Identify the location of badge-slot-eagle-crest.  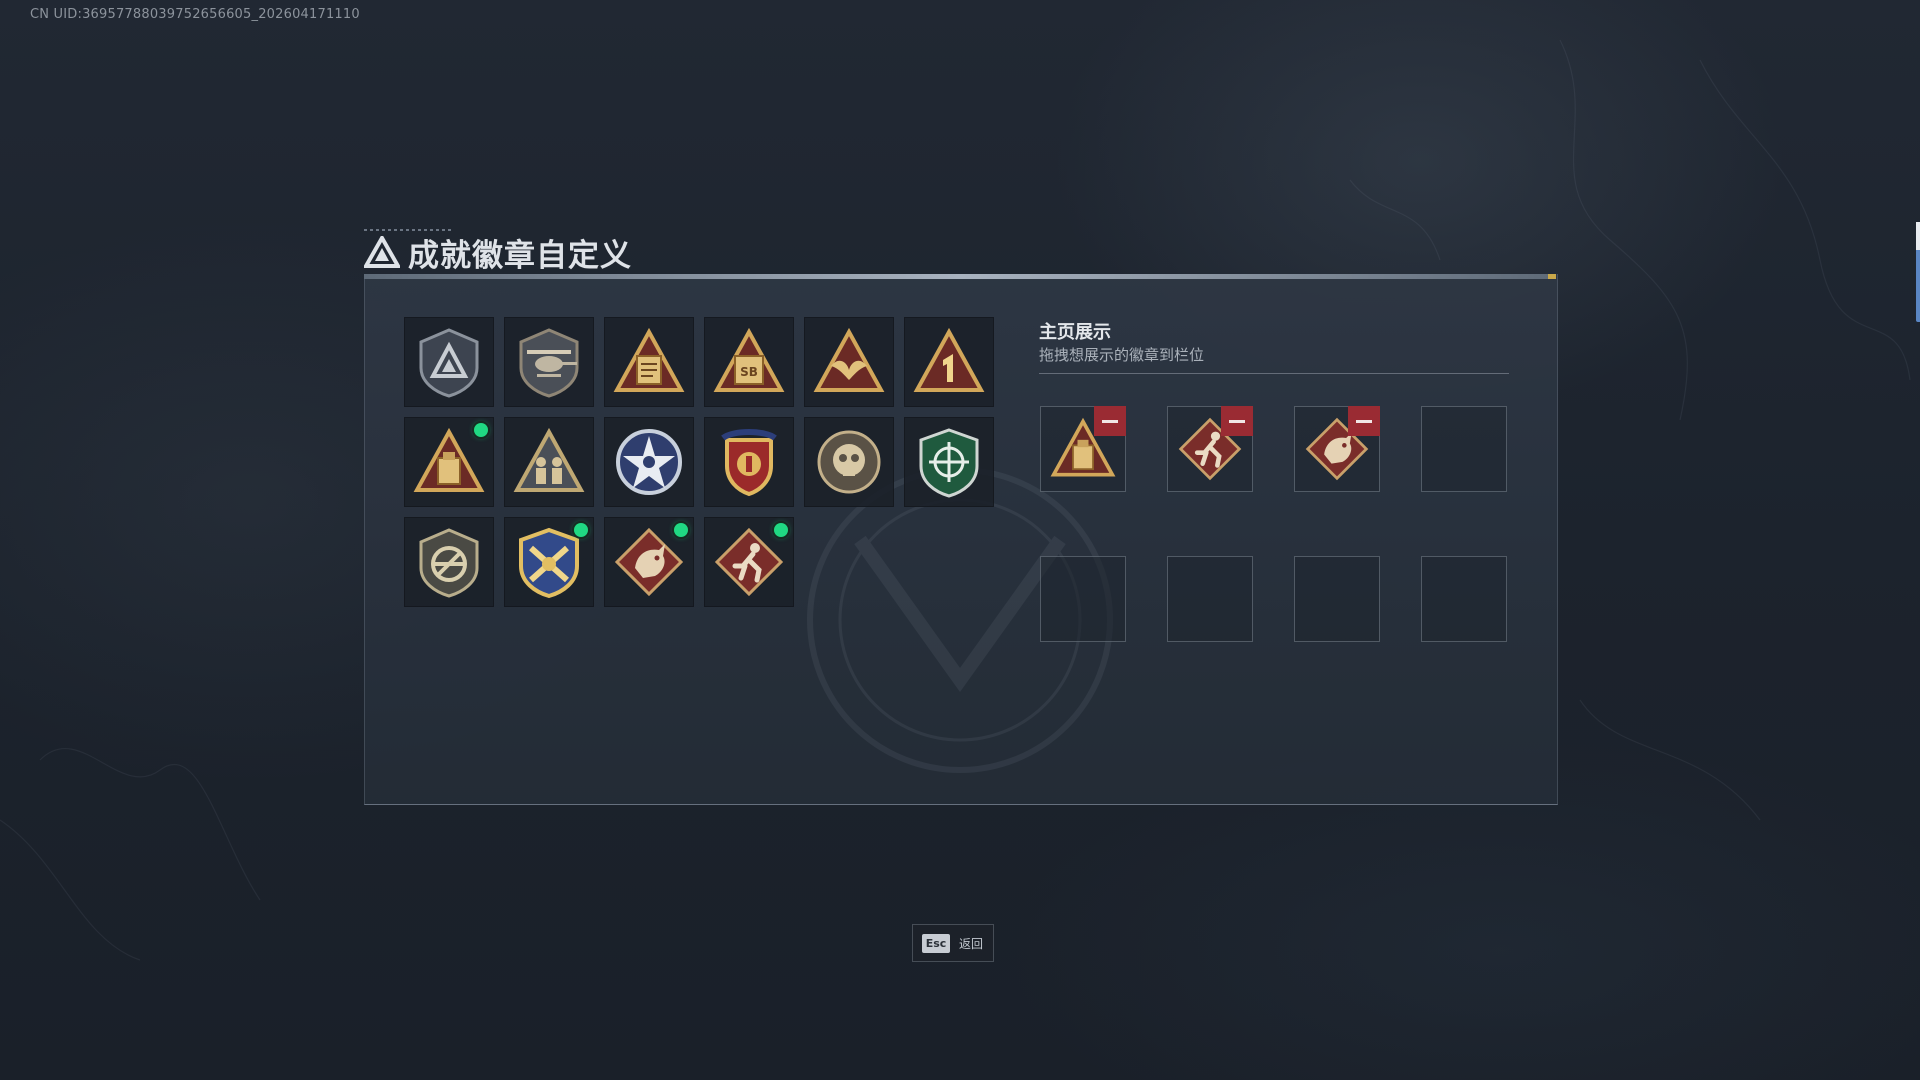
(749, 462).